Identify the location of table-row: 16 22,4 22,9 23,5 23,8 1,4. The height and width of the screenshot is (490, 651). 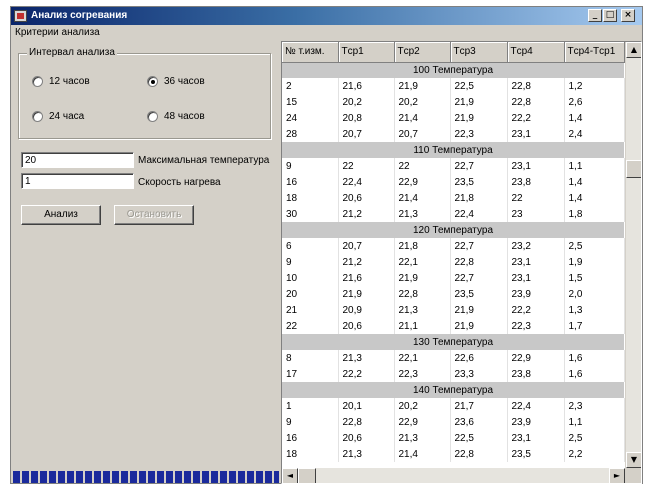
(453, 182).